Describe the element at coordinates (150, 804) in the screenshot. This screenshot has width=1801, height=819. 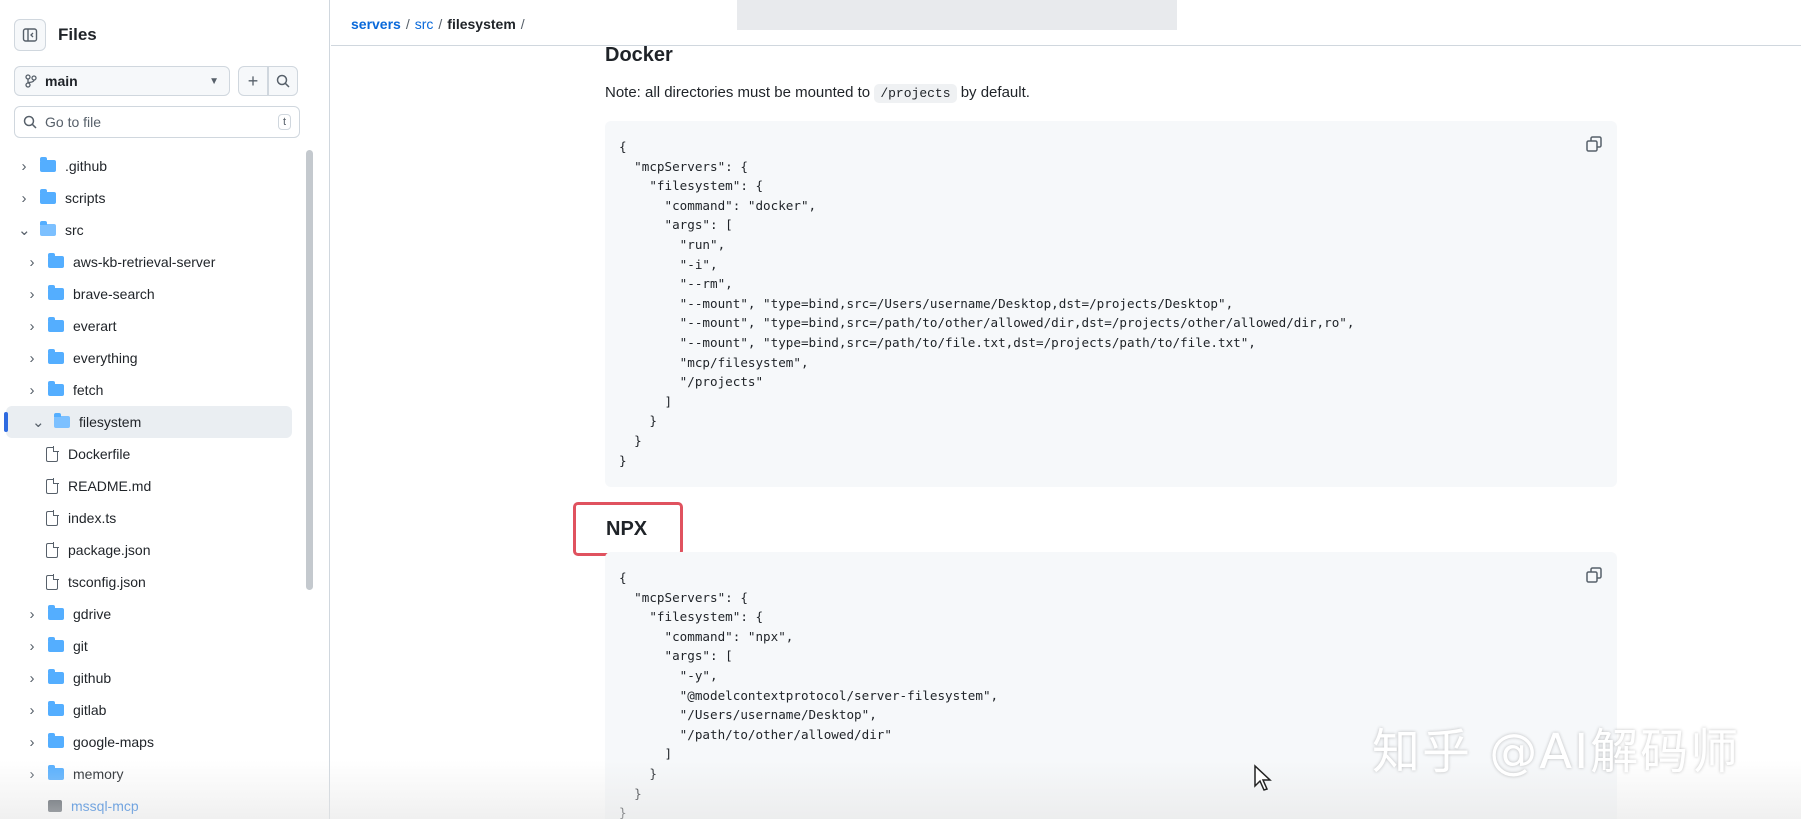
I see `tree-folder-item: mssql-mcp` at that location.